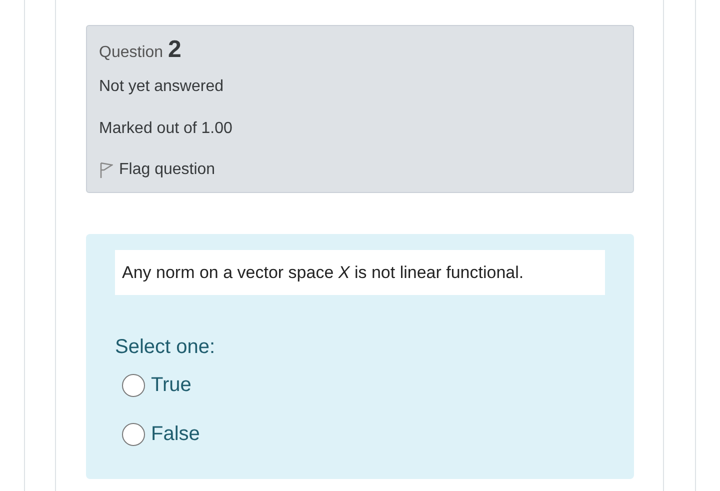 The height and width of the screenshot is (491, 720). What do you see at coordinates (360, 272) in the screenshot?
I see `question-text: Any norm on a vector space X is not linear functional.` at bounding box center [360, 272].